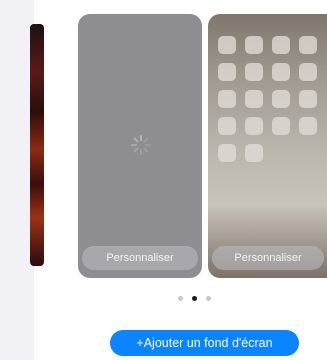  Describe the element at coordinates (140, 258) in the screenshot. I see `customize-lock-screen-button: Personnaliser` at that location.